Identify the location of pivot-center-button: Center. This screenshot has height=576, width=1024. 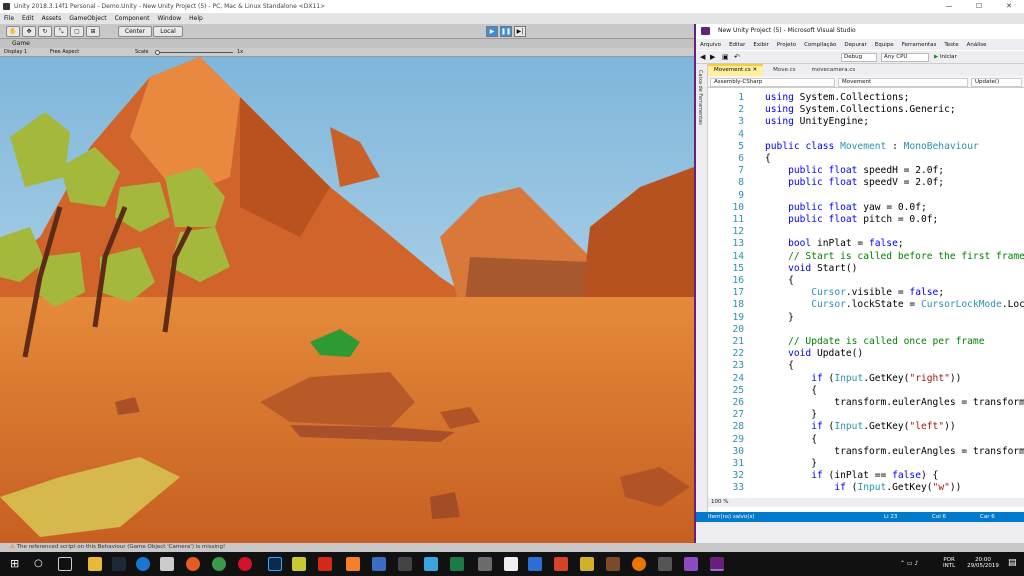
(135, 31).